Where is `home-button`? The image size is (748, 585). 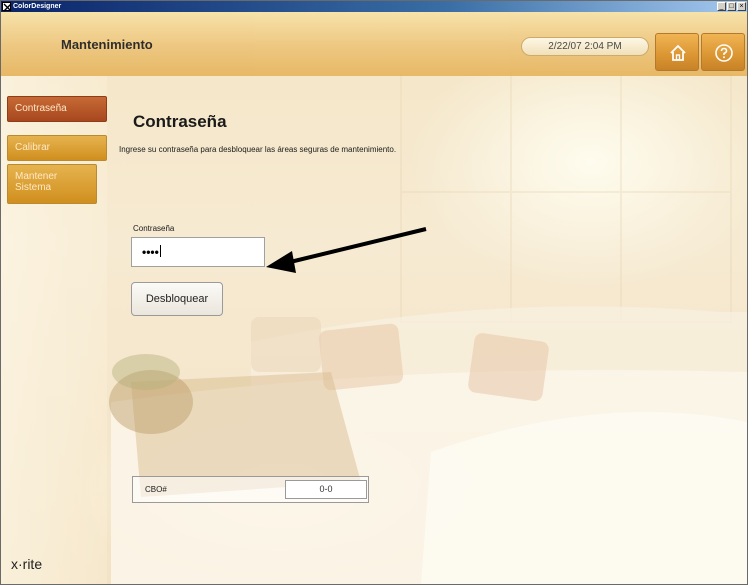
home-button is located at coordinates (677, 52).